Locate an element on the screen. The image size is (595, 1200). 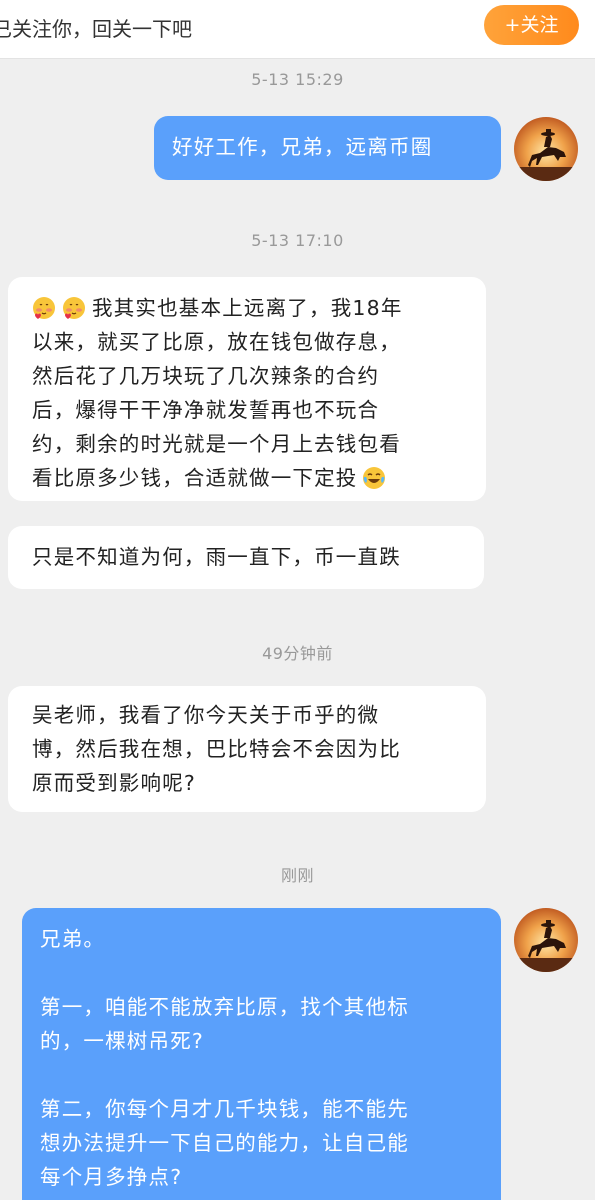
message-line: 后，爆得干干净净就发誓再也不玩合 is located at coordinates (206, 410).